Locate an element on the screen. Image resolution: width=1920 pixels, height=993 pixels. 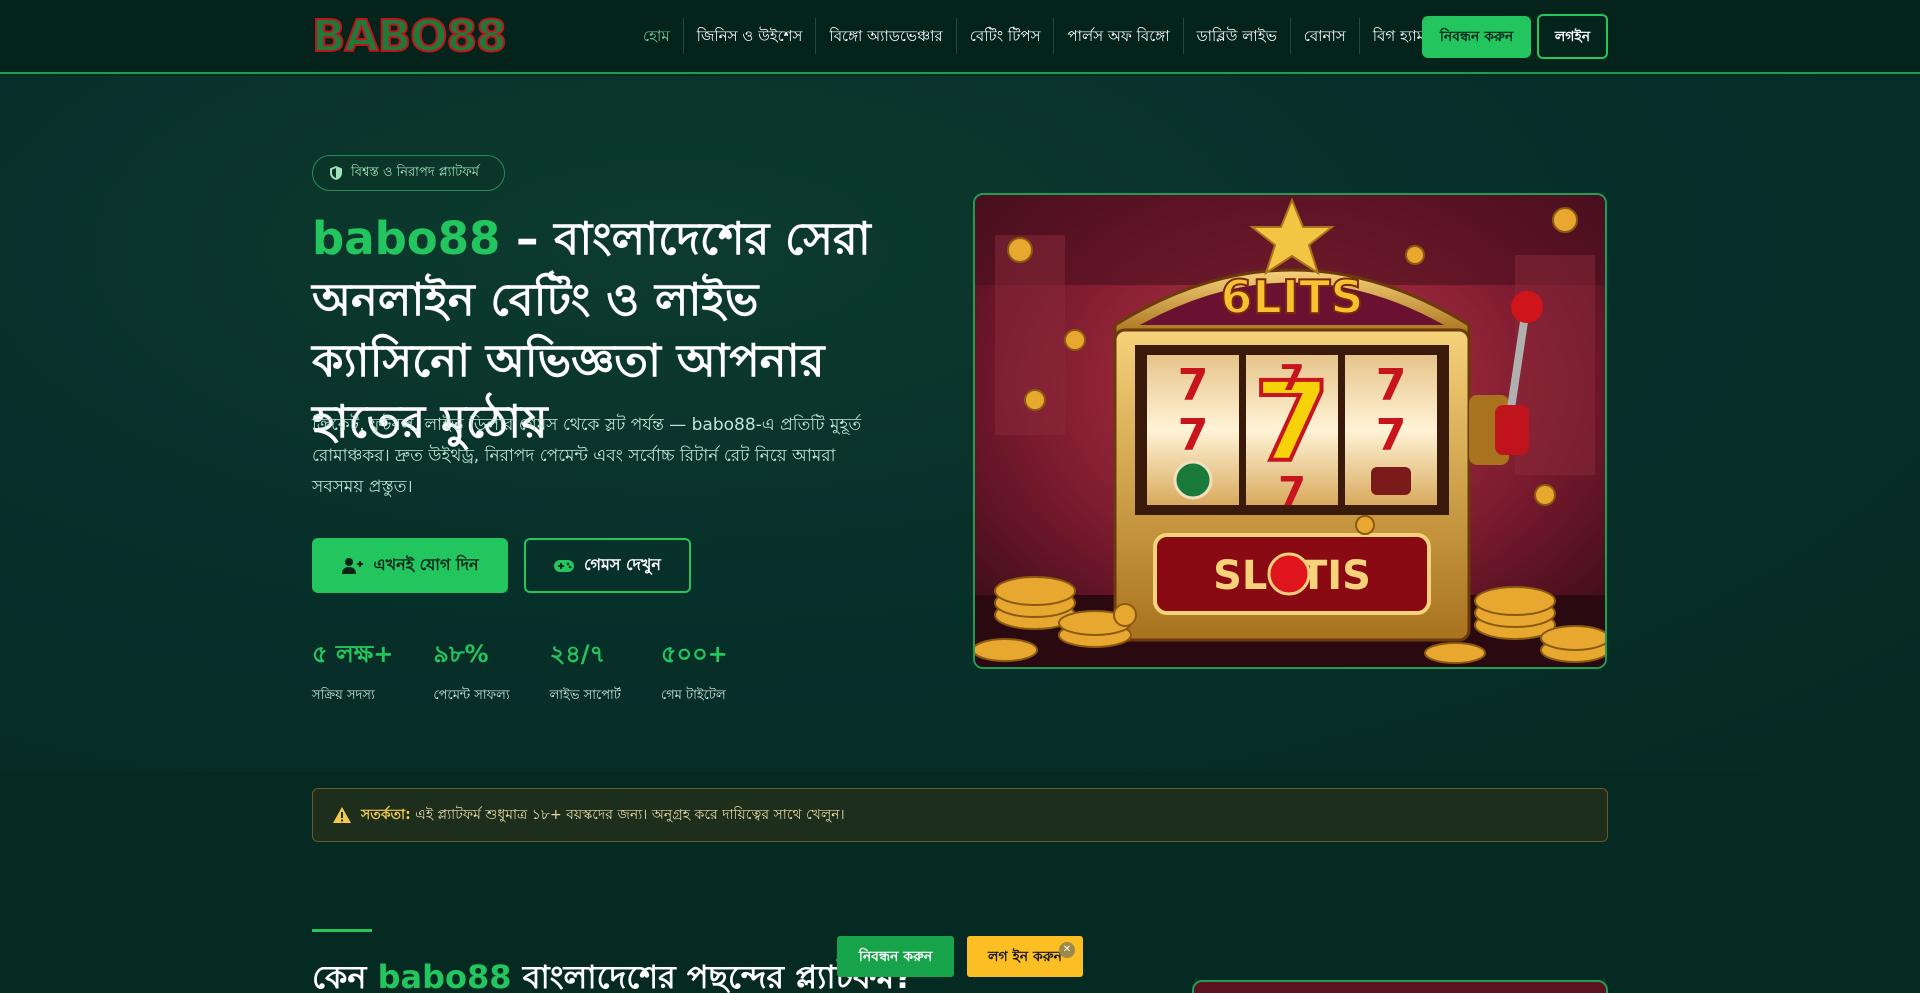
site-logo: BABO88 is located at coordinates (409, 37).